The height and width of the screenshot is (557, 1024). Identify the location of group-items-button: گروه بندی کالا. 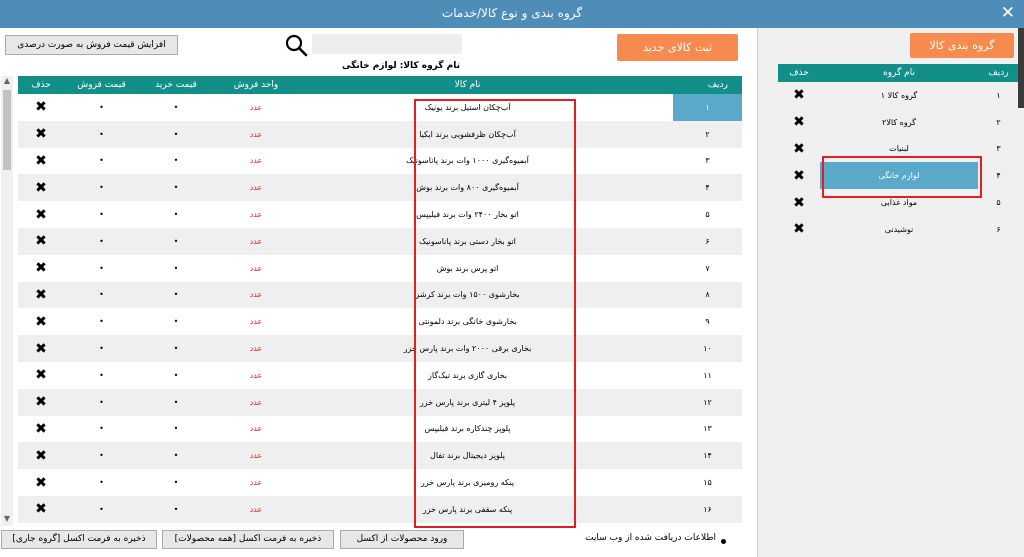
(962, 45).